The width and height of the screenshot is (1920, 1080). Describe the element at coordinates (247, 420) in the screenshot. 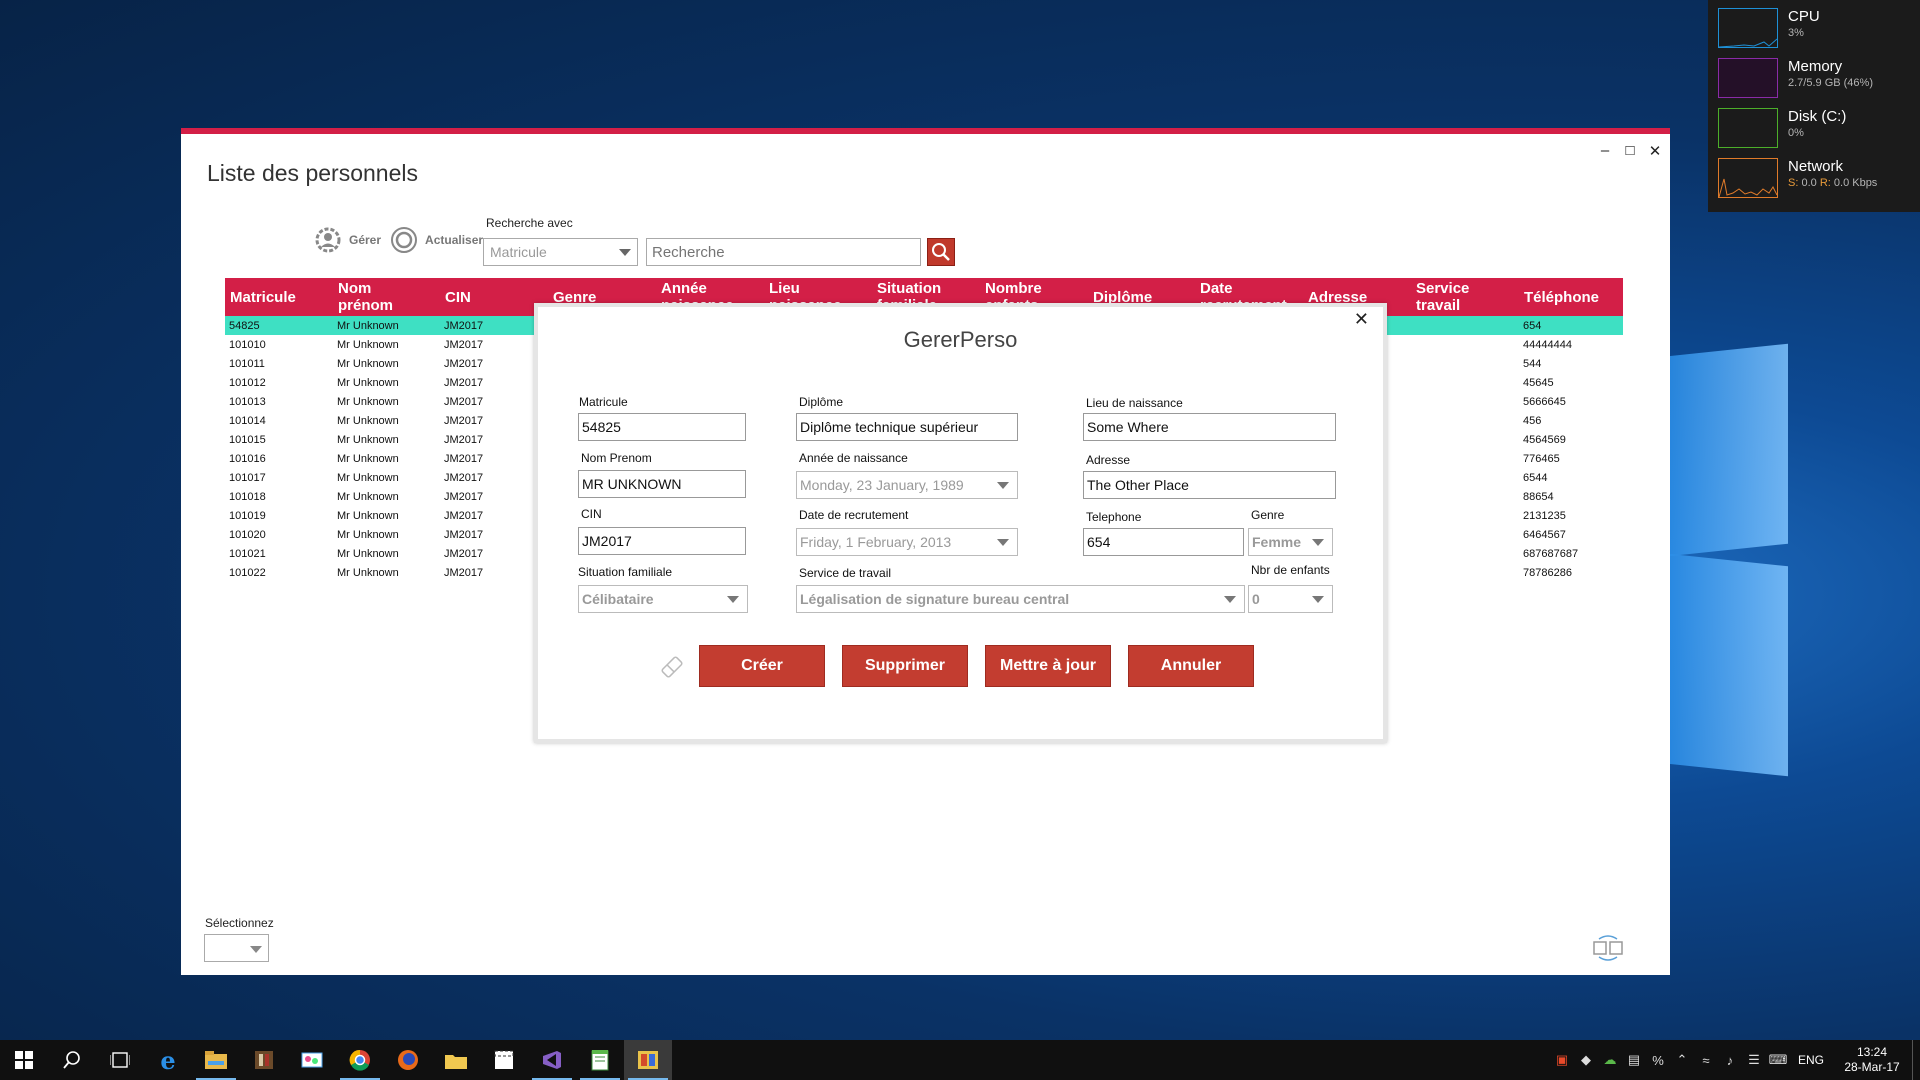

I see `table-cell: 101014` at that location.